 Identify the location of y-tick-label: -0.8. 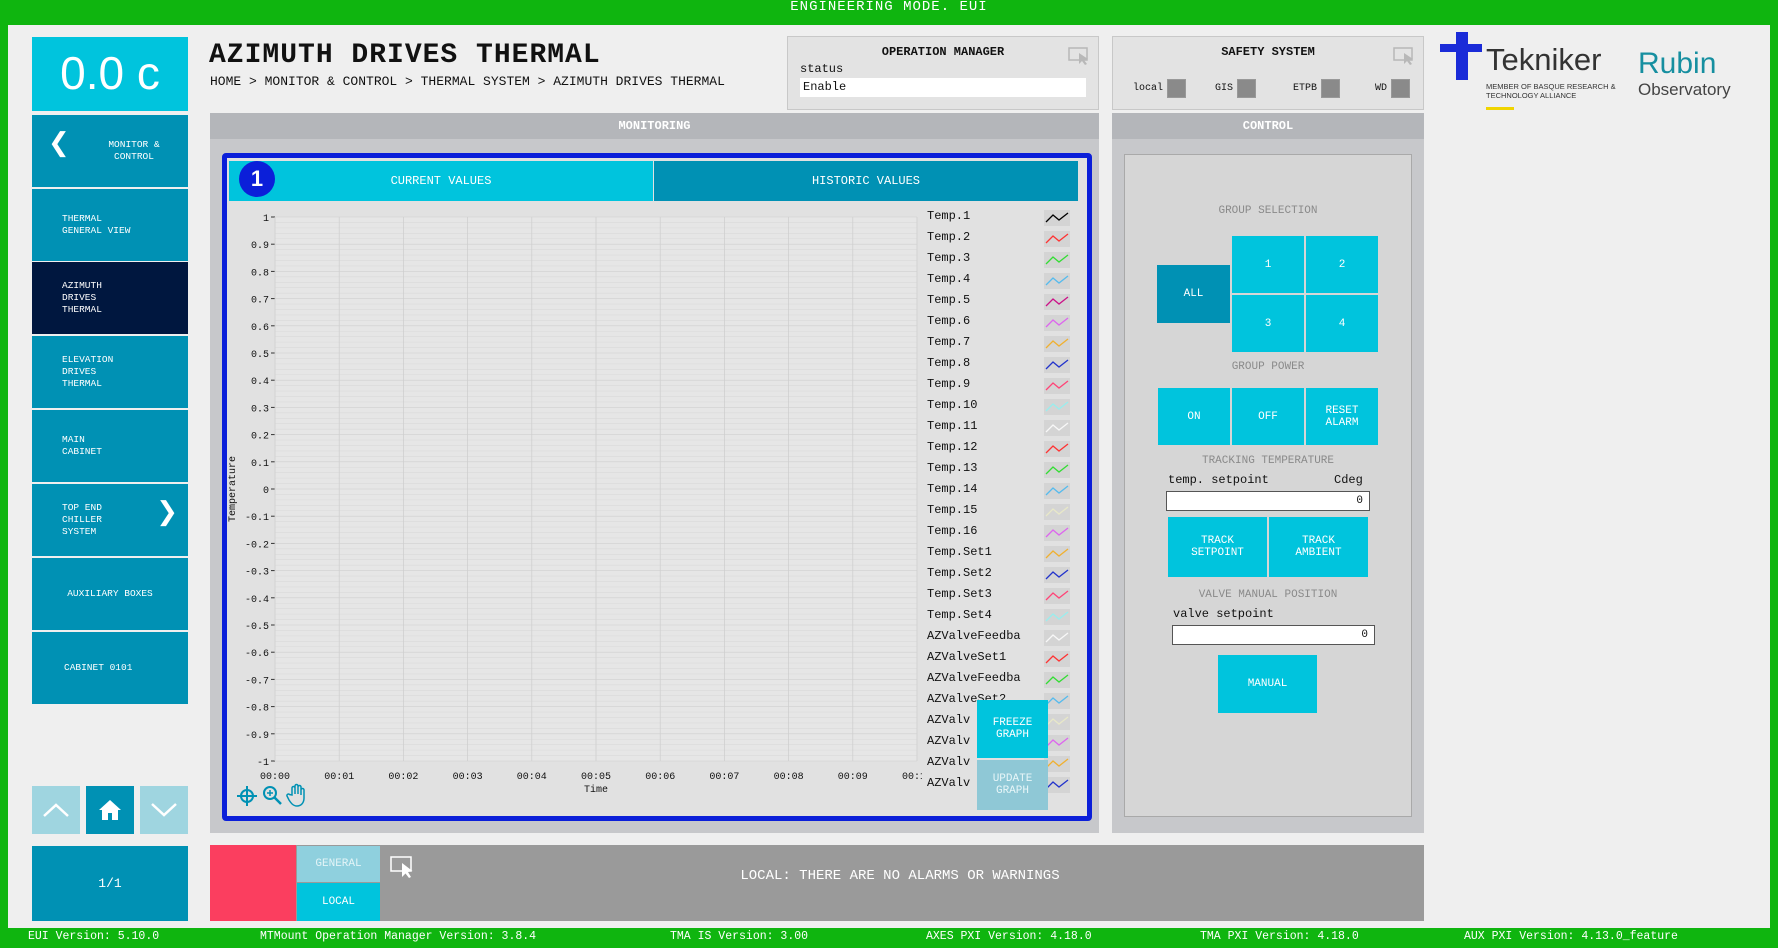
(257, 709).